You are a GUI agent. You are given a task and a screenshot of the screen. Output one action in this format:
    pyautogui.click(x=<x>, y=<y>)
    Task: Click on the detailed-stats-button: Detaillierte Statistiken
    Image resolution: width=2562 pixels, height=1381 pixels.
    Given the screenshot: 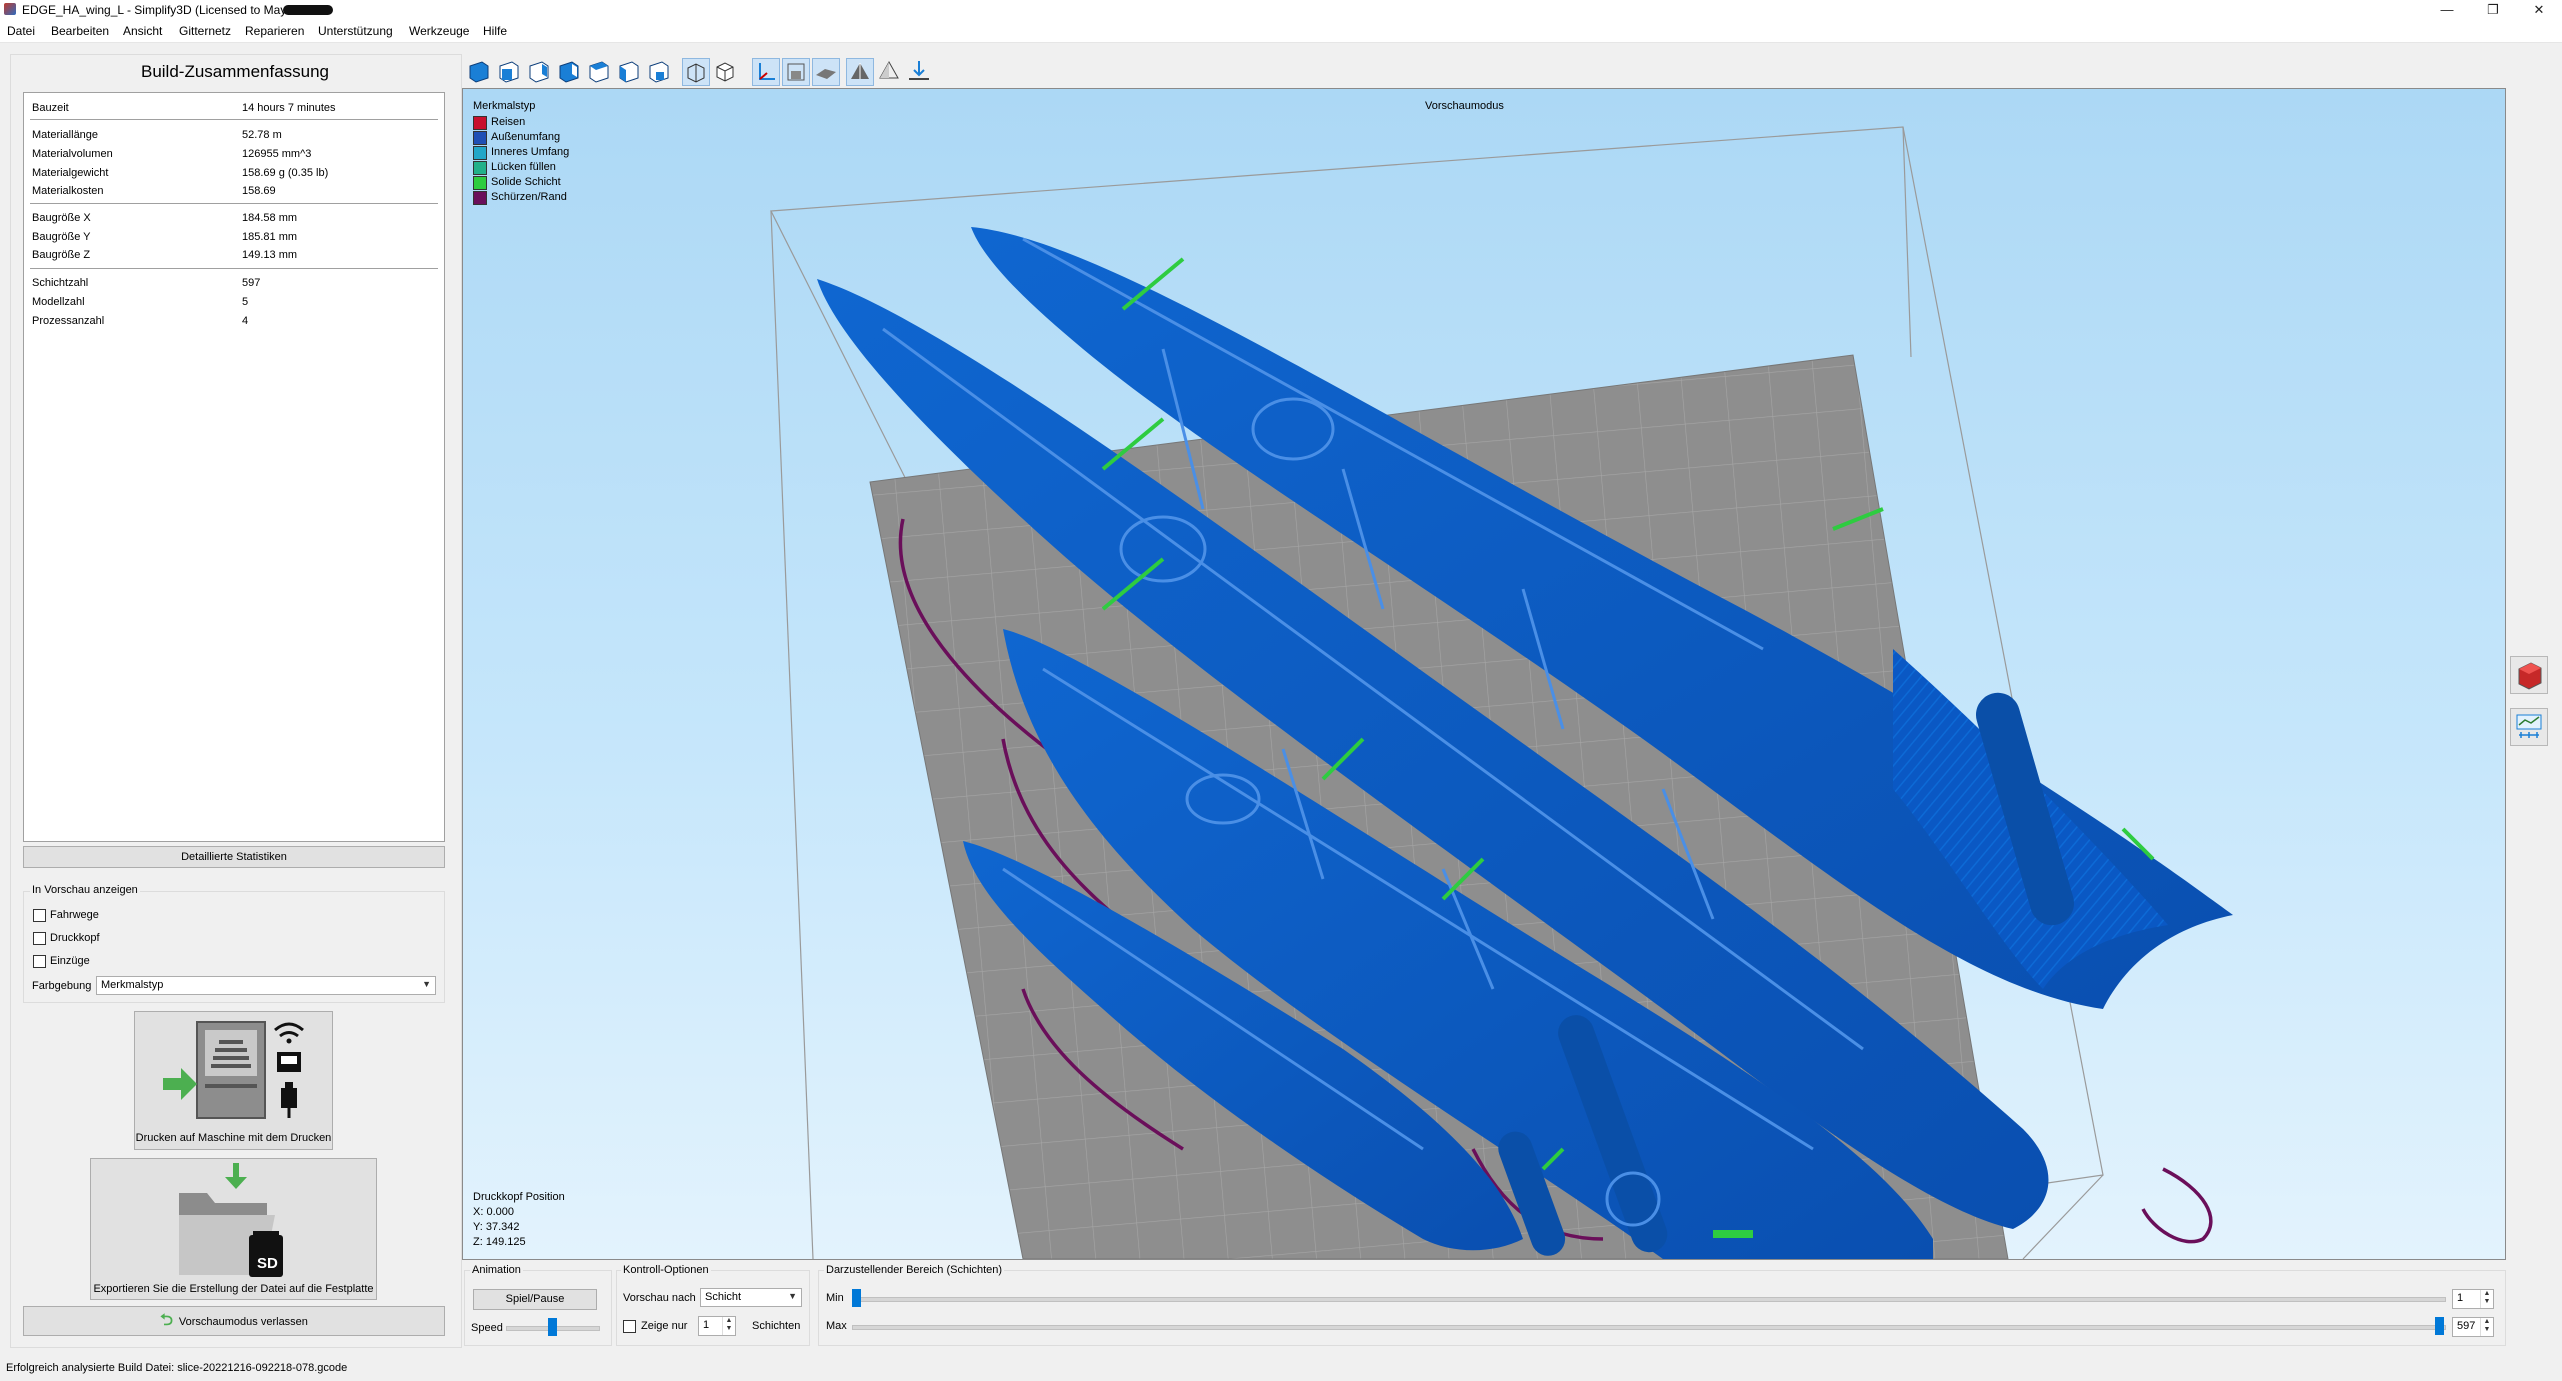 What is the action you would take?
    pyautogui.click(x=234, y=857)
    